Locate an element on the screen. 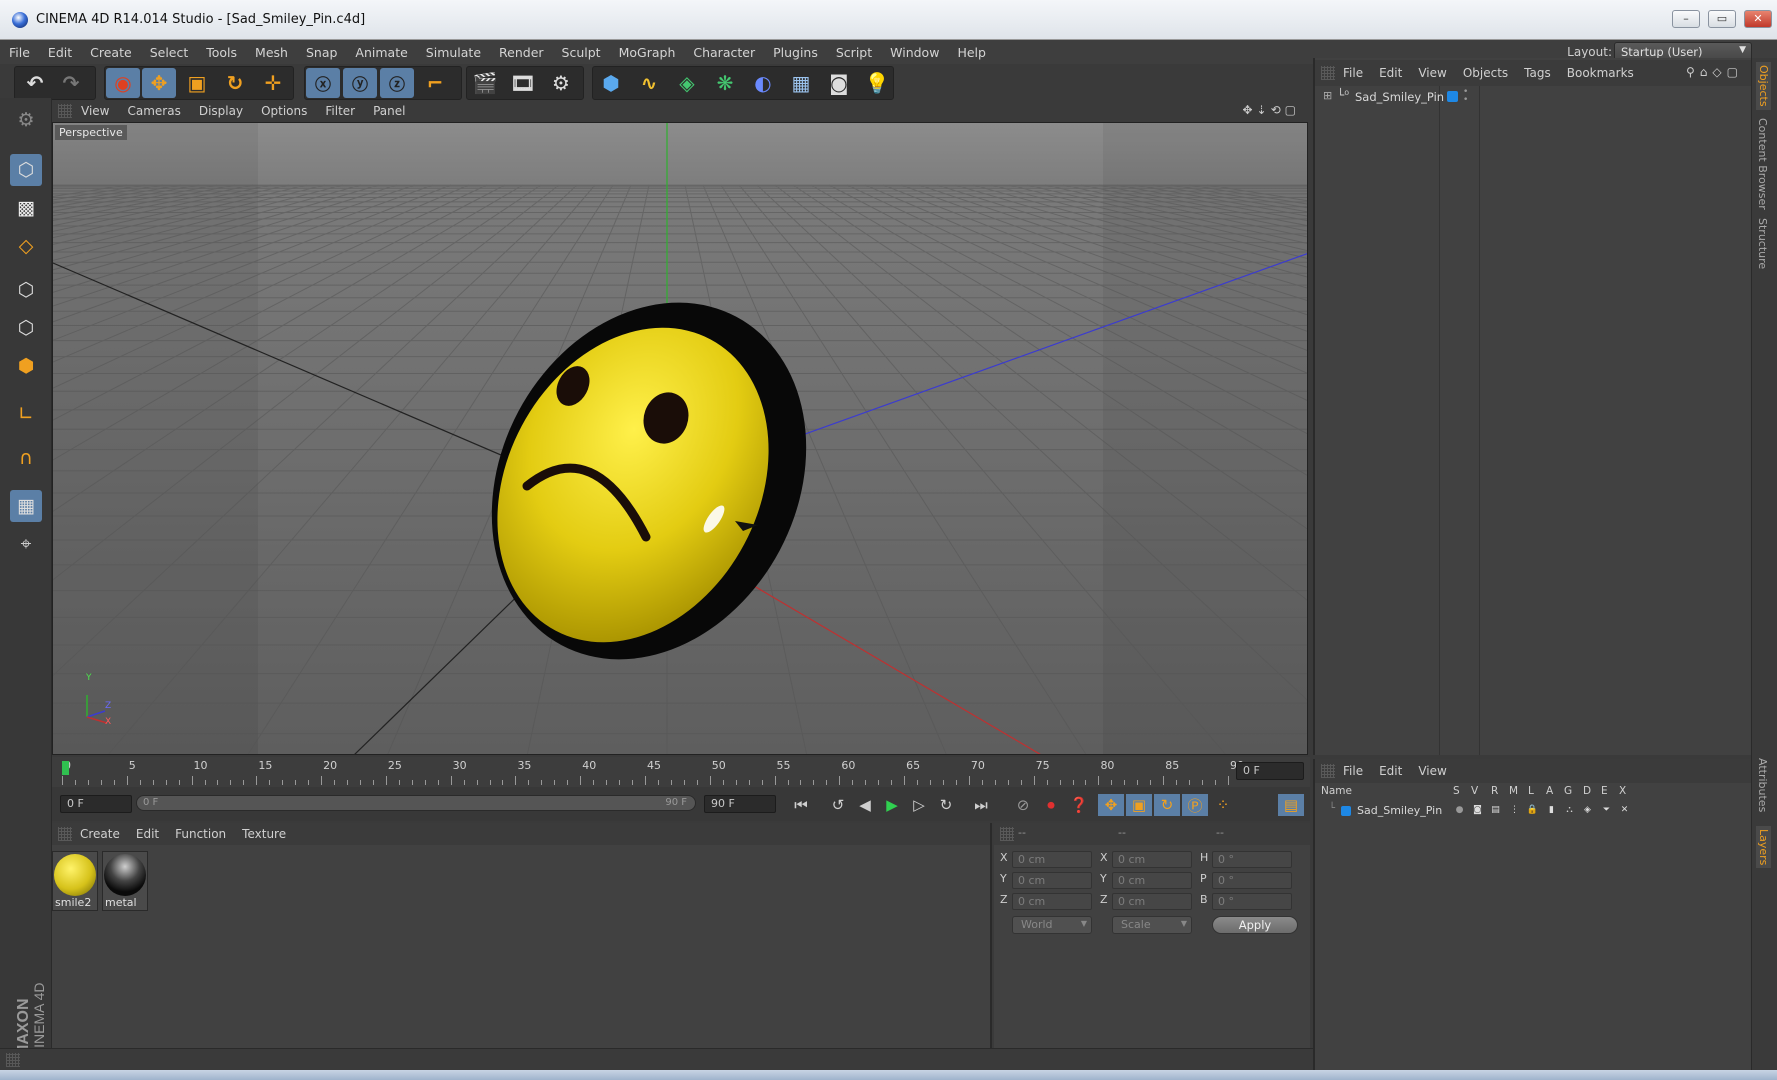  menu-tools: Tools is located at coordinates (221, 52).